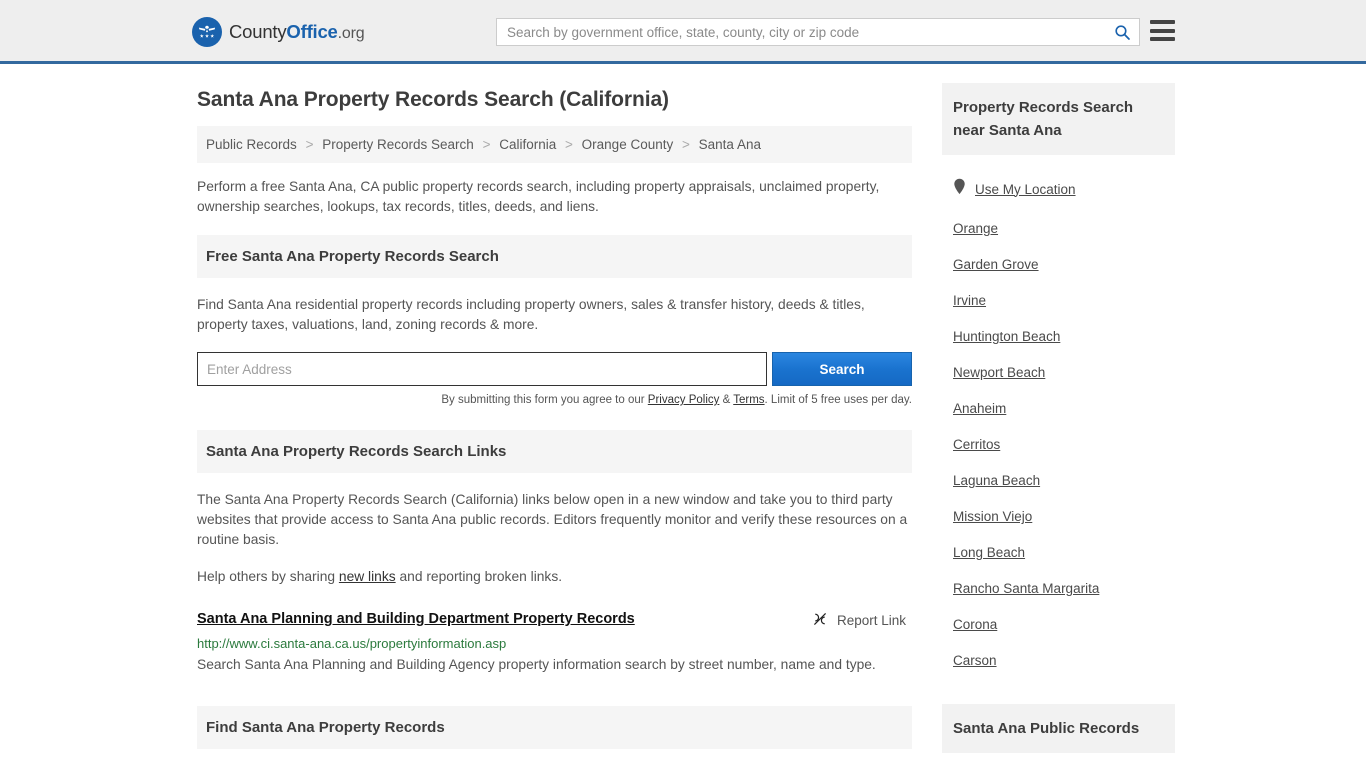 This screenshot has height=768, width=1366. Describe the element at coordinates (527, 144) in the screenshot. I see `breadcrumb-item-california: California` at that location.